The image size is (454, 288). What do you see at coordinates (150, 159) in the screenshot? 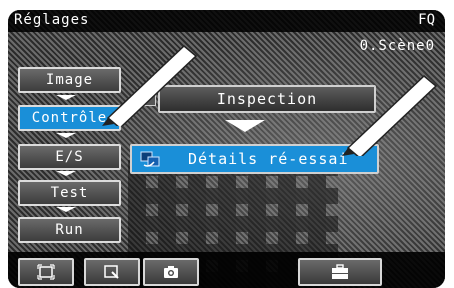
I see `retry-details-icon` at bounding box center [150, 159].